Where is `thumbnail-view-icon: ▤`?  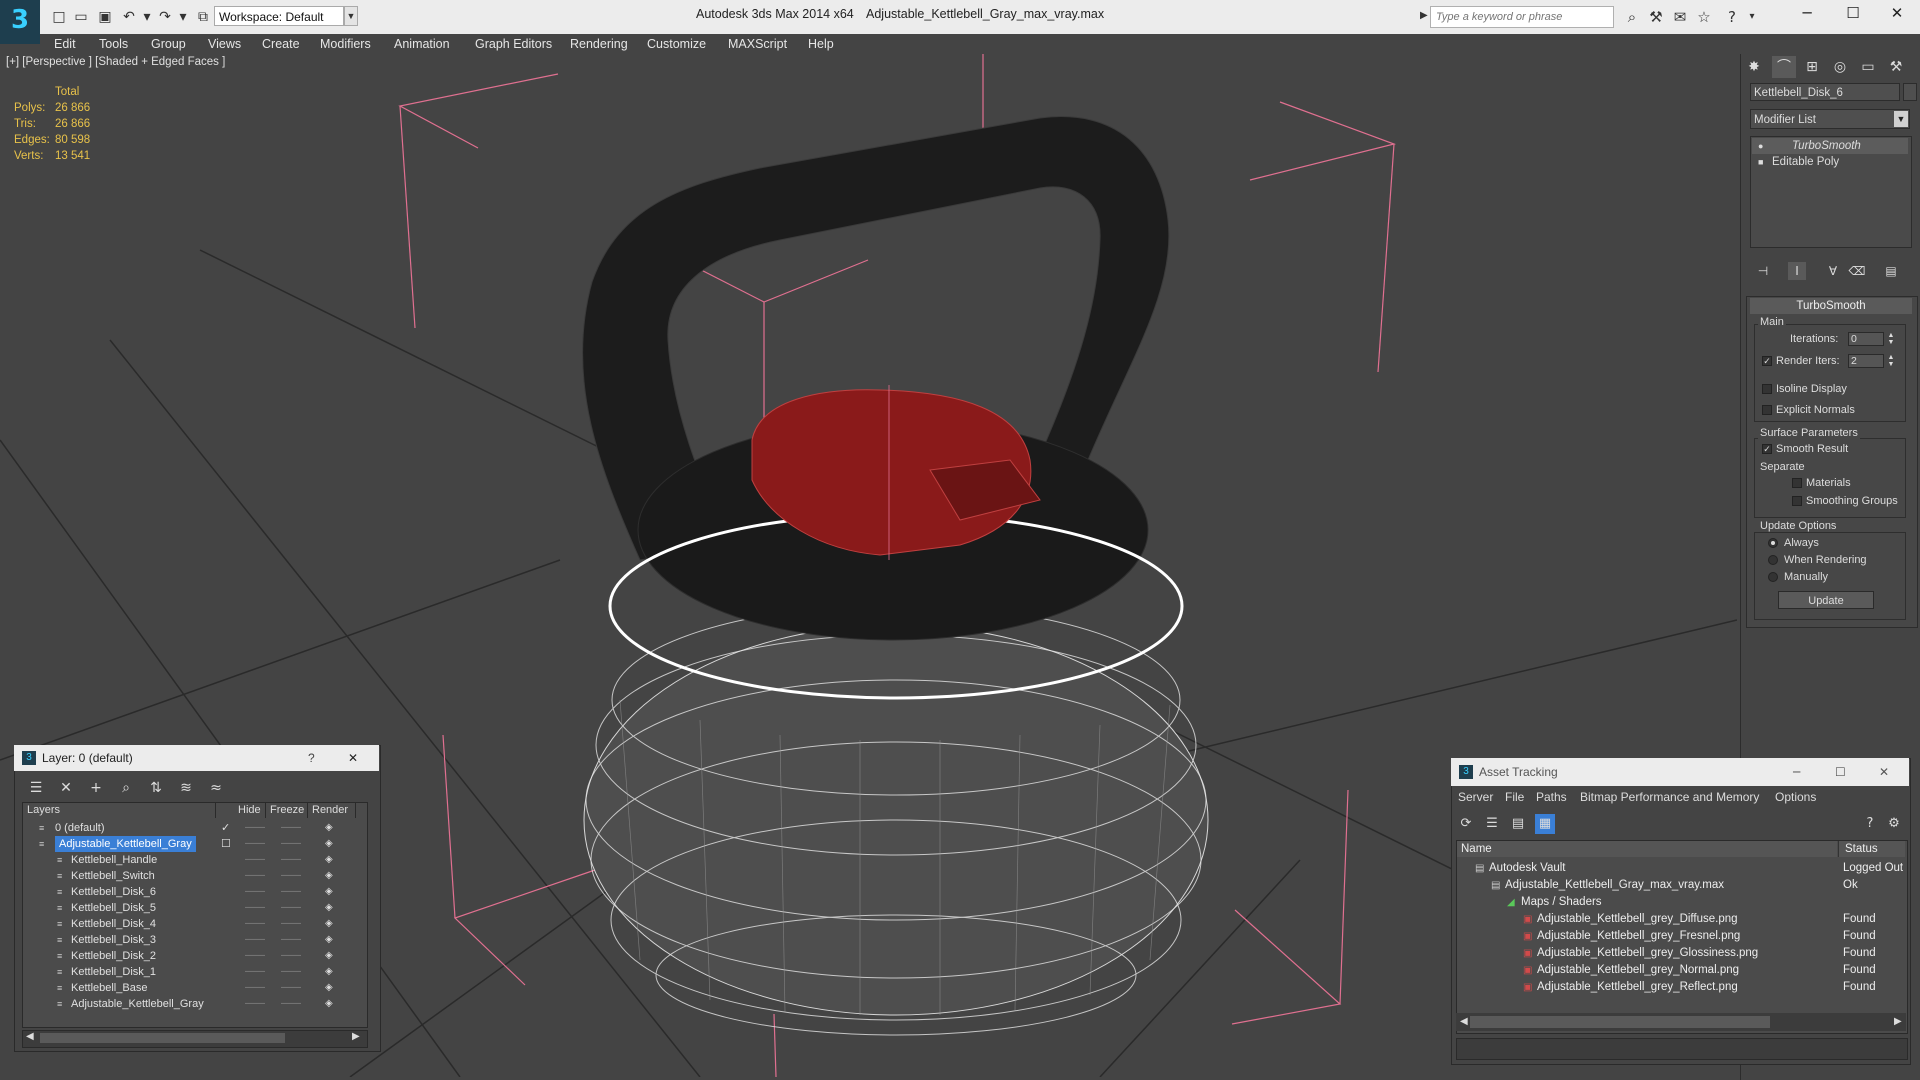
thumbnail-view-icon: ▤ is located at coordinates (1518, 824).